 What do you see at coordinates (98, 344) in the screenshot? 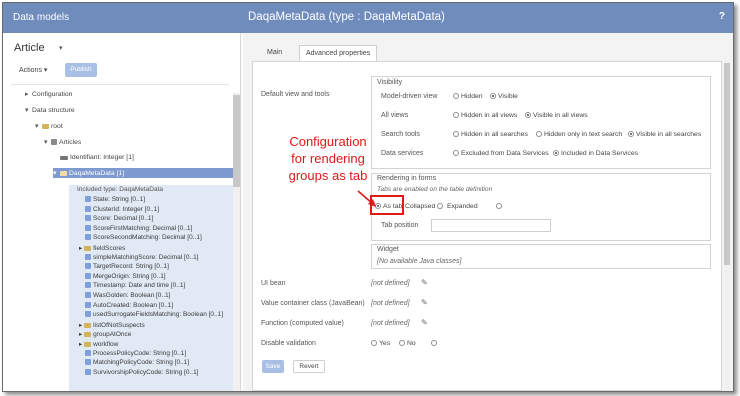
I see `included-item: ▸ workflow` at bounding box center [98, 344].